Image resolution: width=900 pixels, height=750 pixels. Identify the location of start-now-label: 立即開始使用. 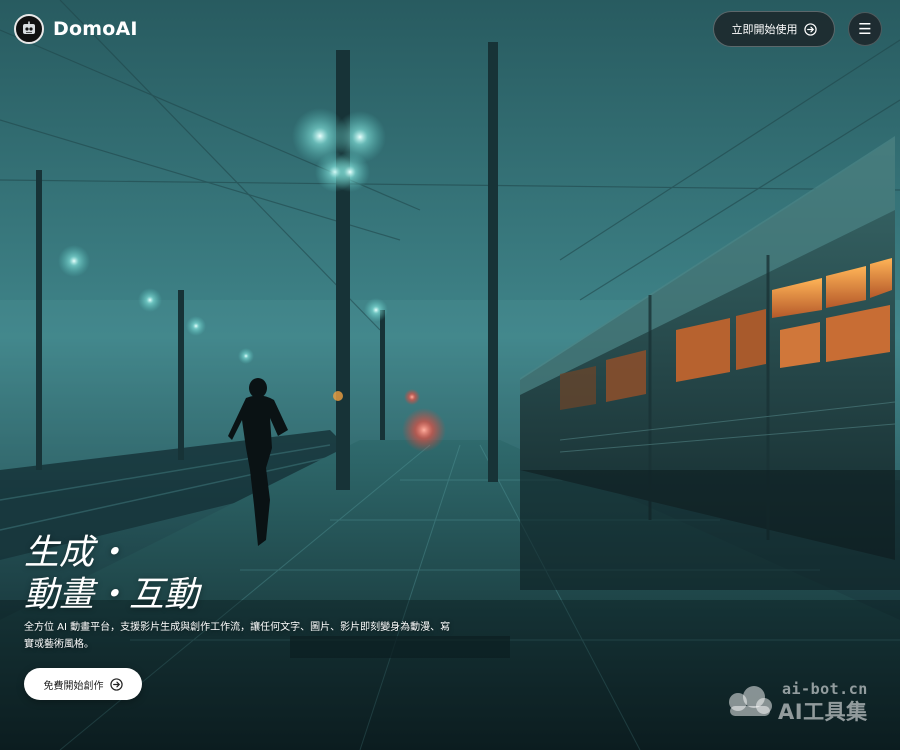
(764, 29).